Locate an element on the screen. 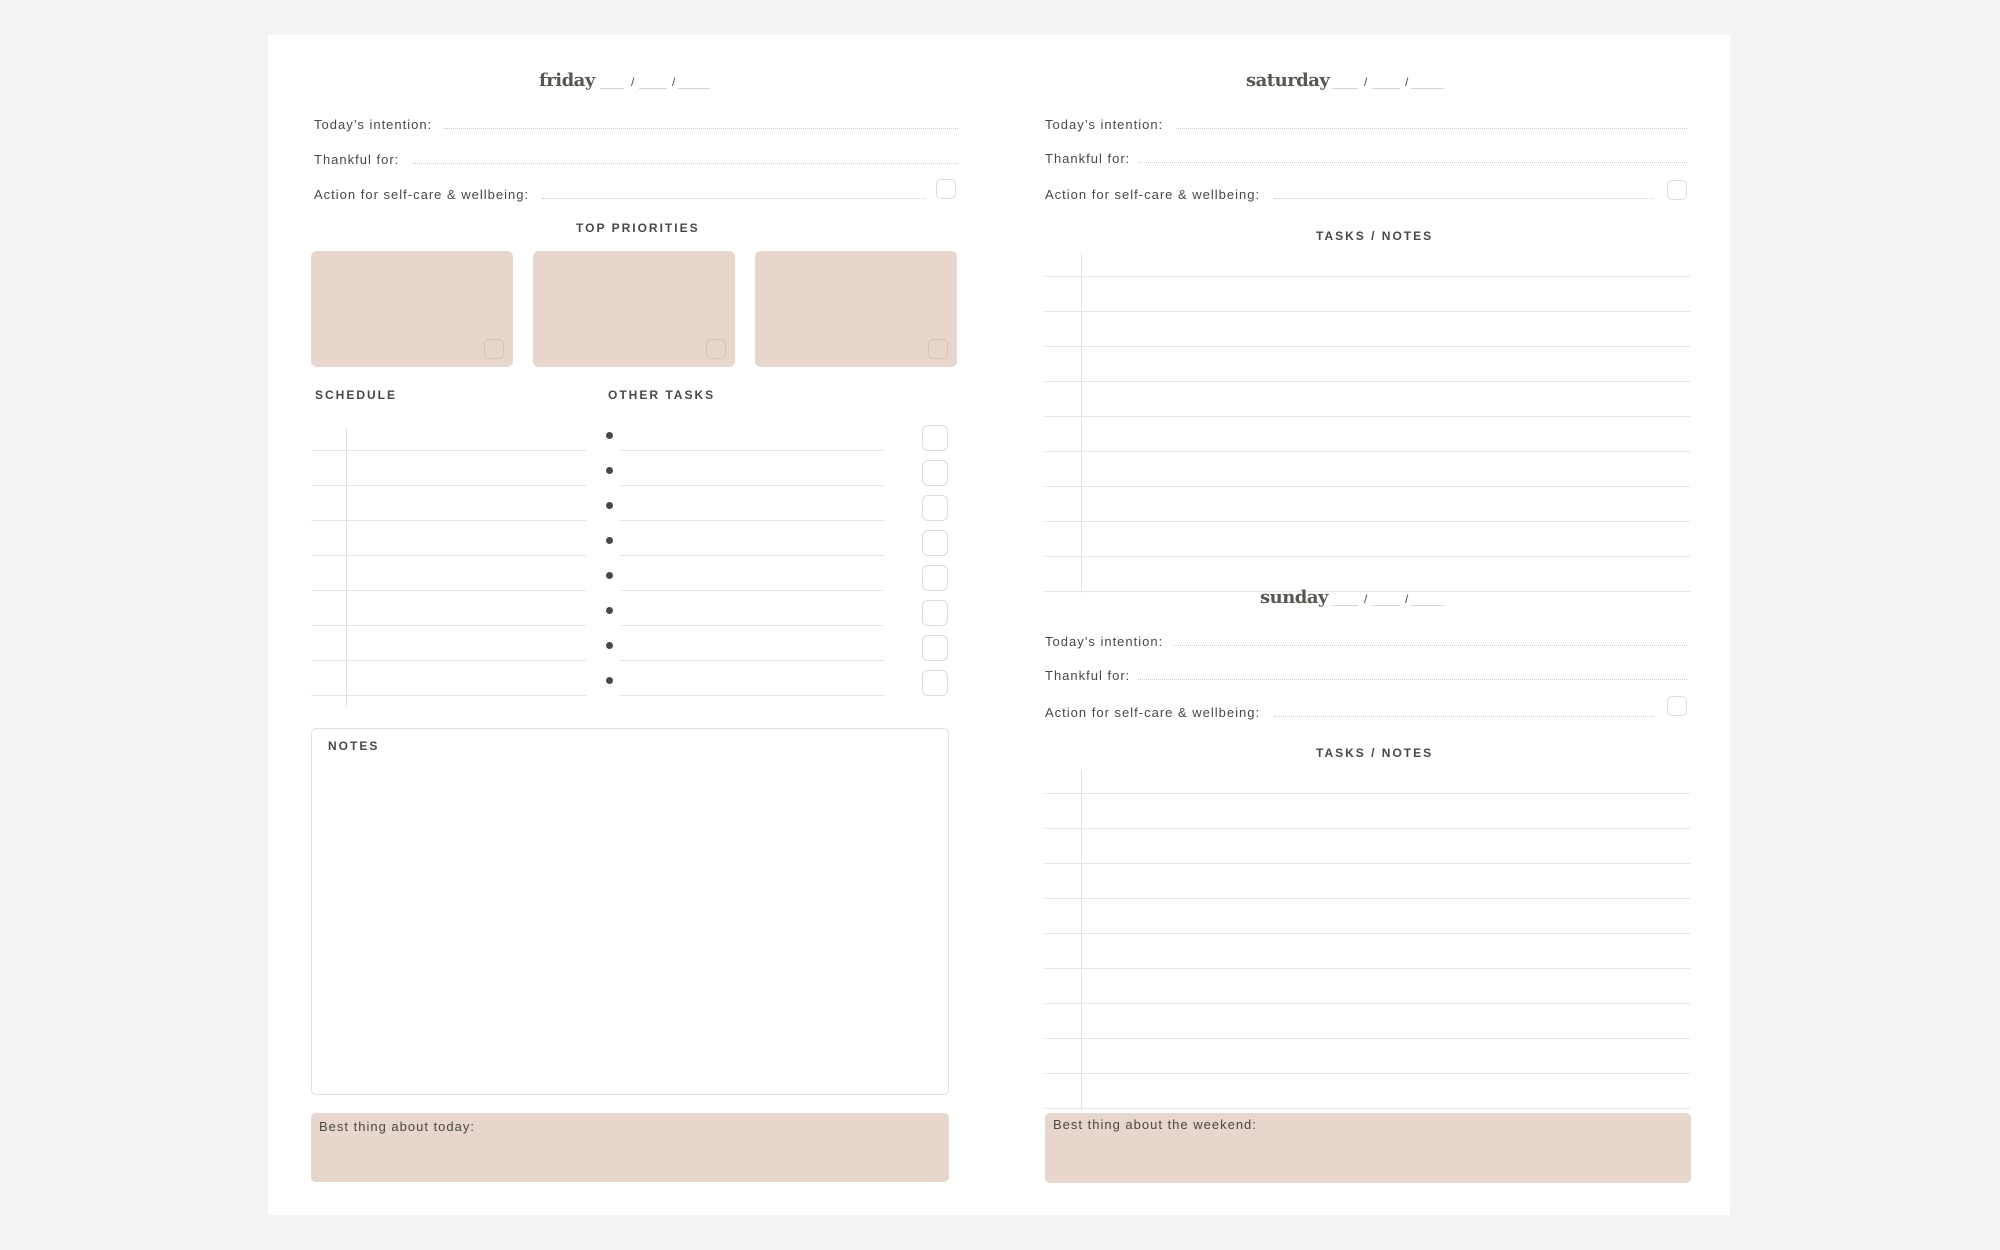  saturday-date-month is located at coordinates (1345, 88).